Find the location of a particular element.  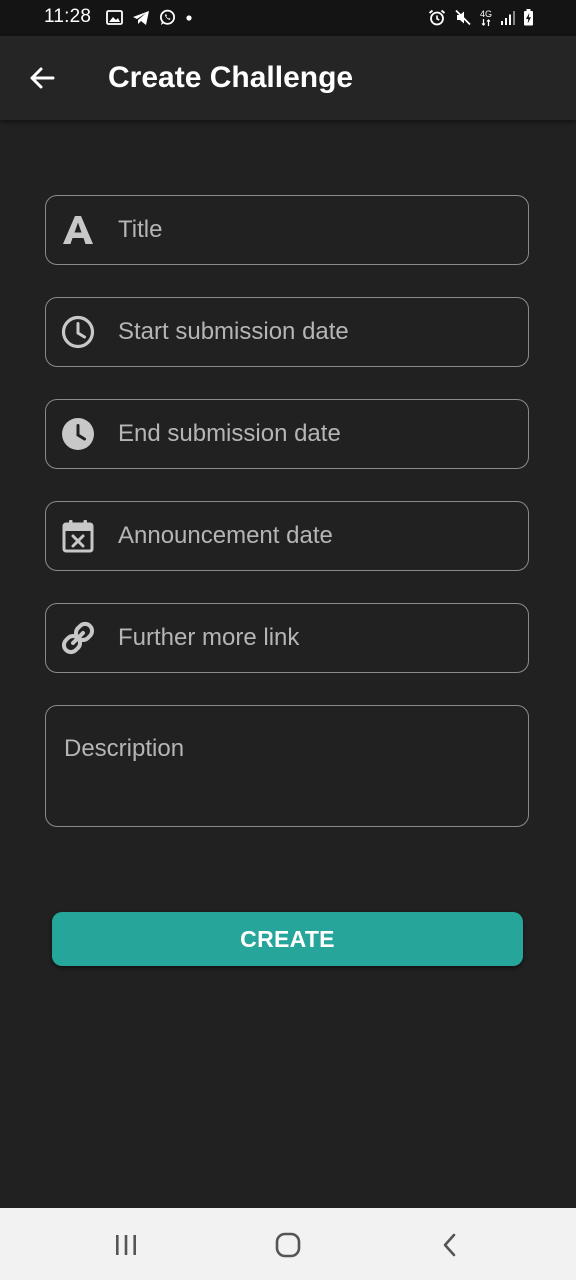

app-bar: Create Challenge is located at coordinates (288, 78).